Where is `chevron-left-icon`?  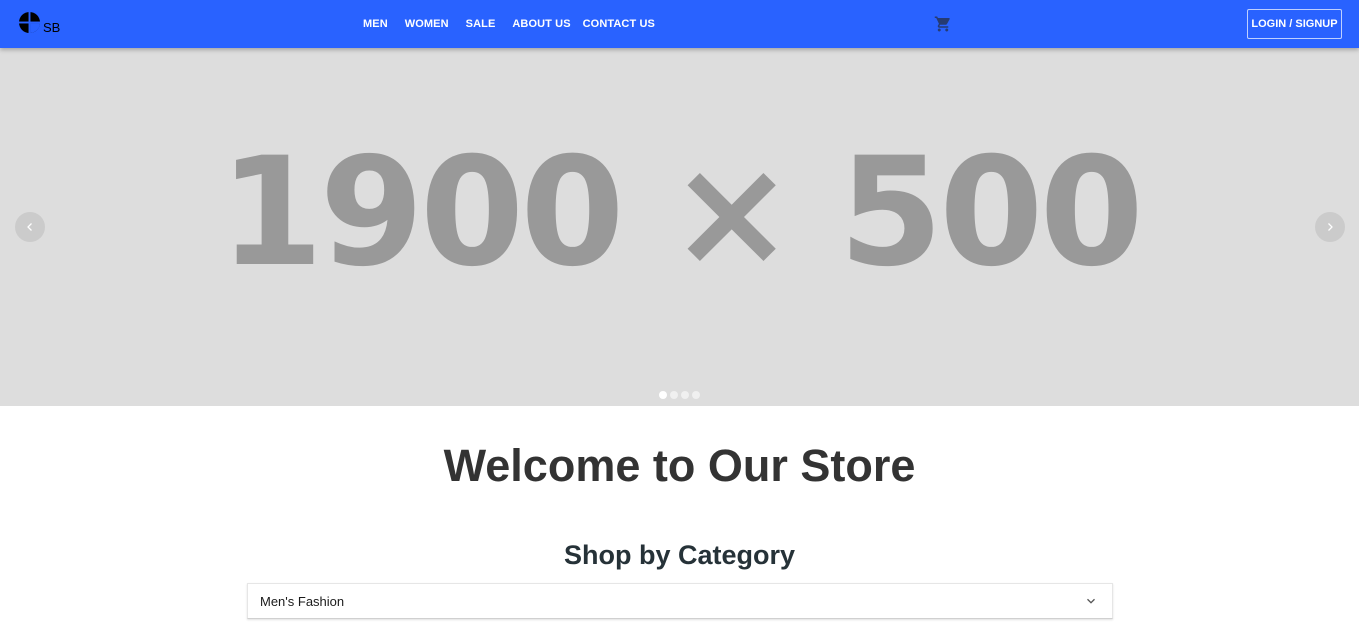
chevron-left-icon is located at coordinates (29, 227).